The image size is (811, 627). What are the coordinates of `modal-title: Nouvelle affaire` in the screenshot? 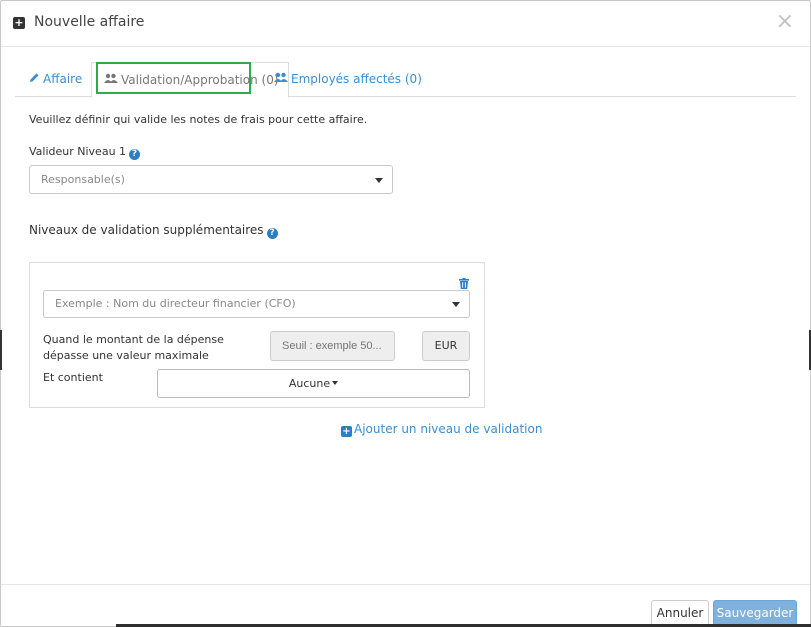 It's located at (89, 22).